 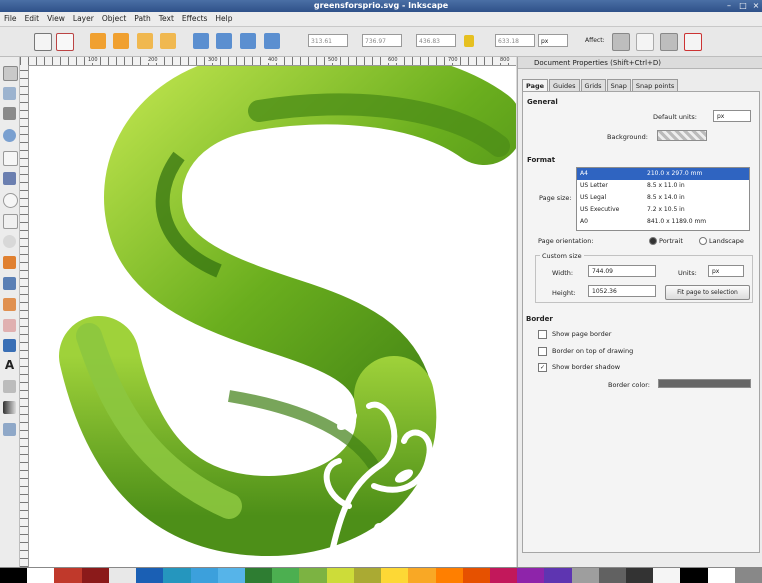 What do you see at coordinates (195, 19) in the screenshot?
I see `menu-effects: Effects` at bounding box center [195, 19].